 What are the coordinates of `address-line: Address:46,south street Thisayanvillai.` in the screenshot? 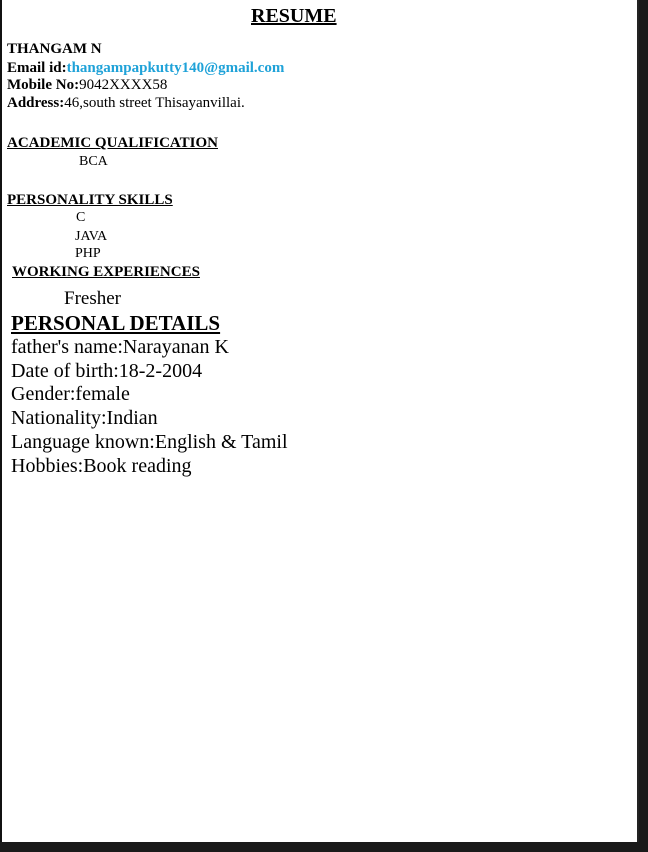 It's located at (126, 103).